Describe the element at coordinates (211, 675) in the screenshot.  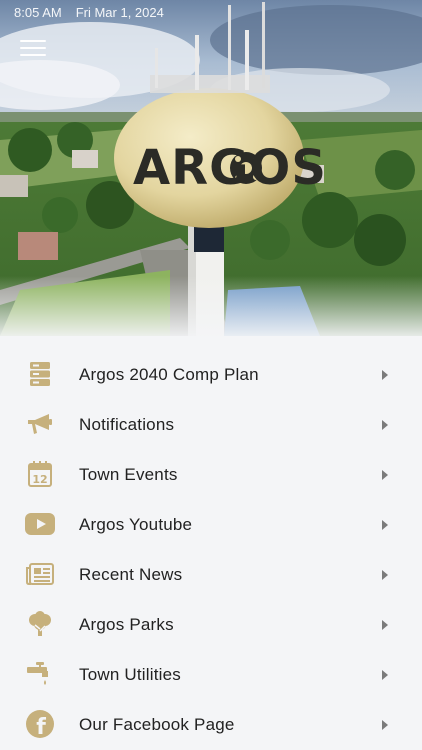
I see `menu-item-utilities: Town Utilities` at that location.